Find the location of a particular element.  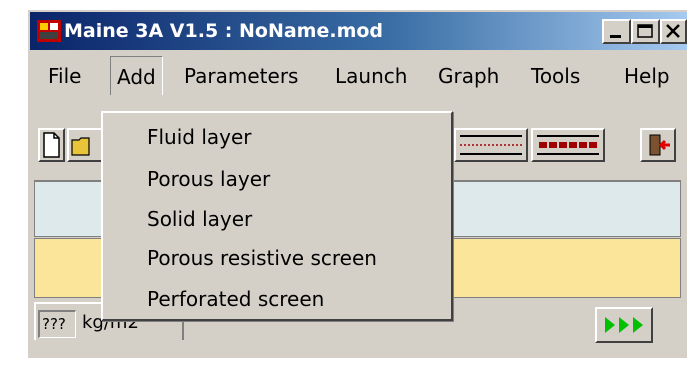

menu-item-porous-layer: Porous layer is located at coordinates (208, 179).